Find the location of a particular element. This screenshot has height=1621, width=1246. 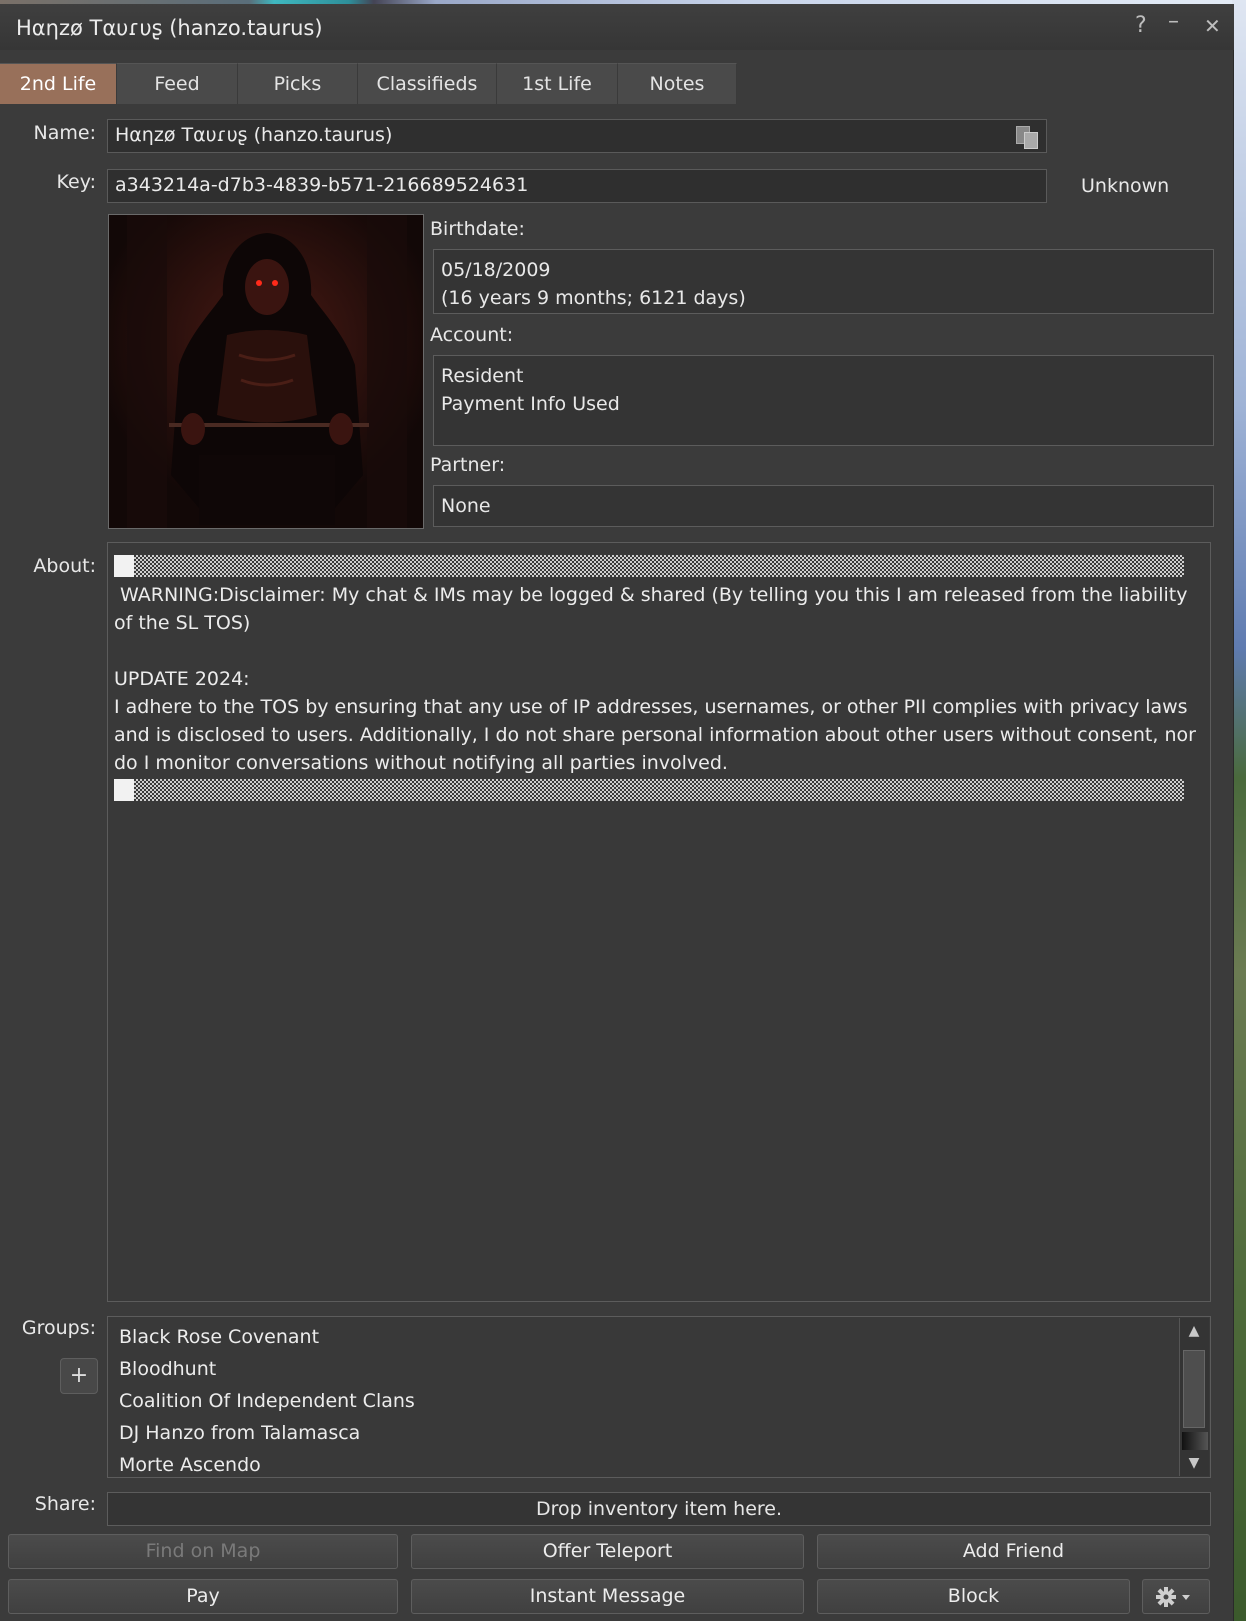

pay-button: Pay is located at coordinates (203, 1596).